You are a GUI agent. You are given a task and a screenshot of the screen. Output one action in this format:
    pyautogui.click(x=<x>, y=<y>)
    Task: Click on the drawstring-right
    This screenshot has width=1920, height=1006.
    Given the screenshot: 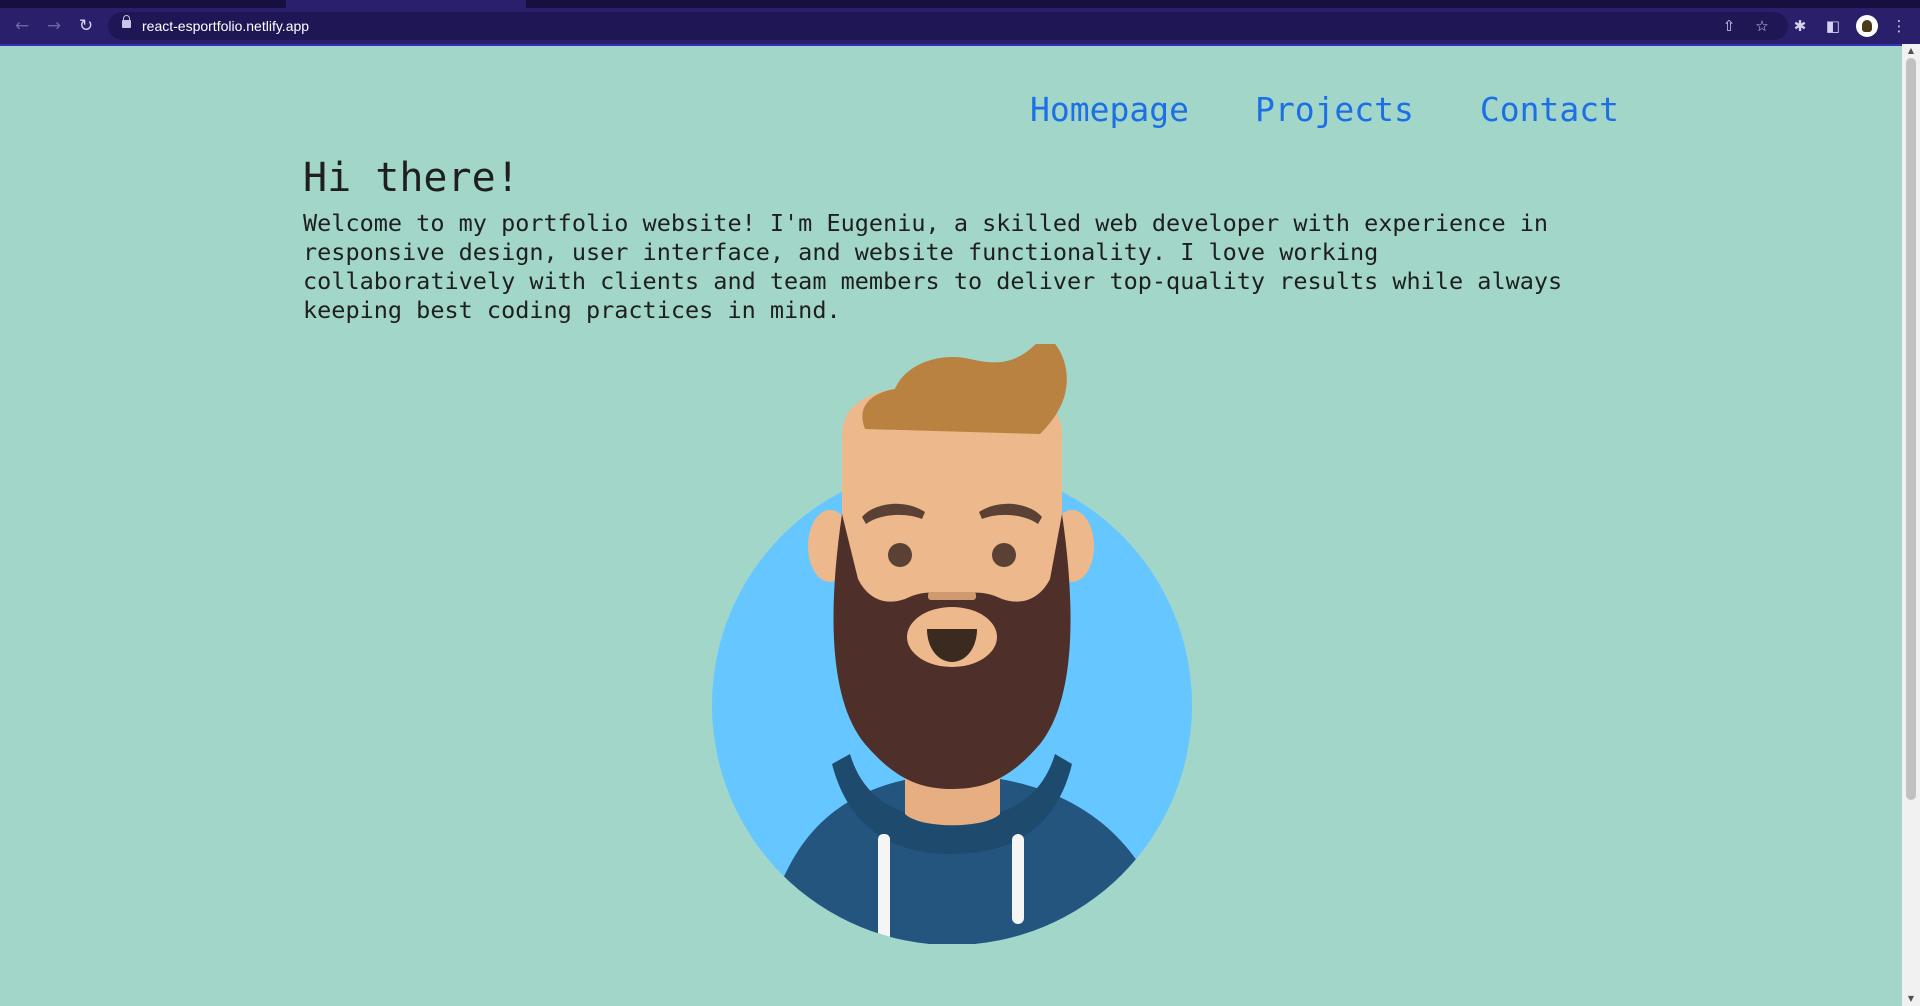 What is the action you would take?
    pyautogui.click(x=1018, y=879)
    